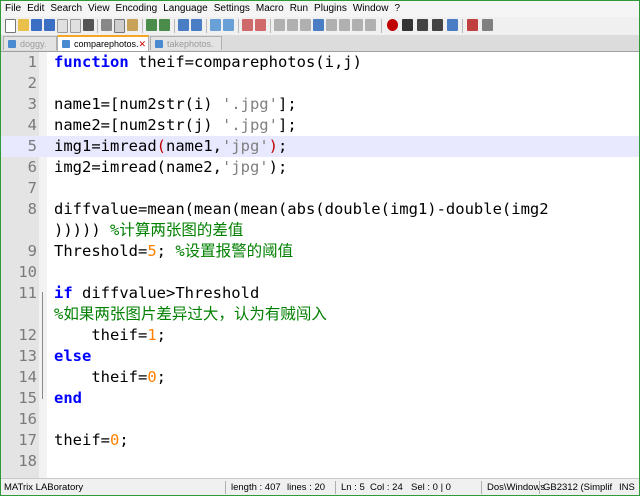 This screenshot has height=496, width=640. Describe the element at coordinates (320, 83) in the screenshot. I see `code-line: 2` at that location.